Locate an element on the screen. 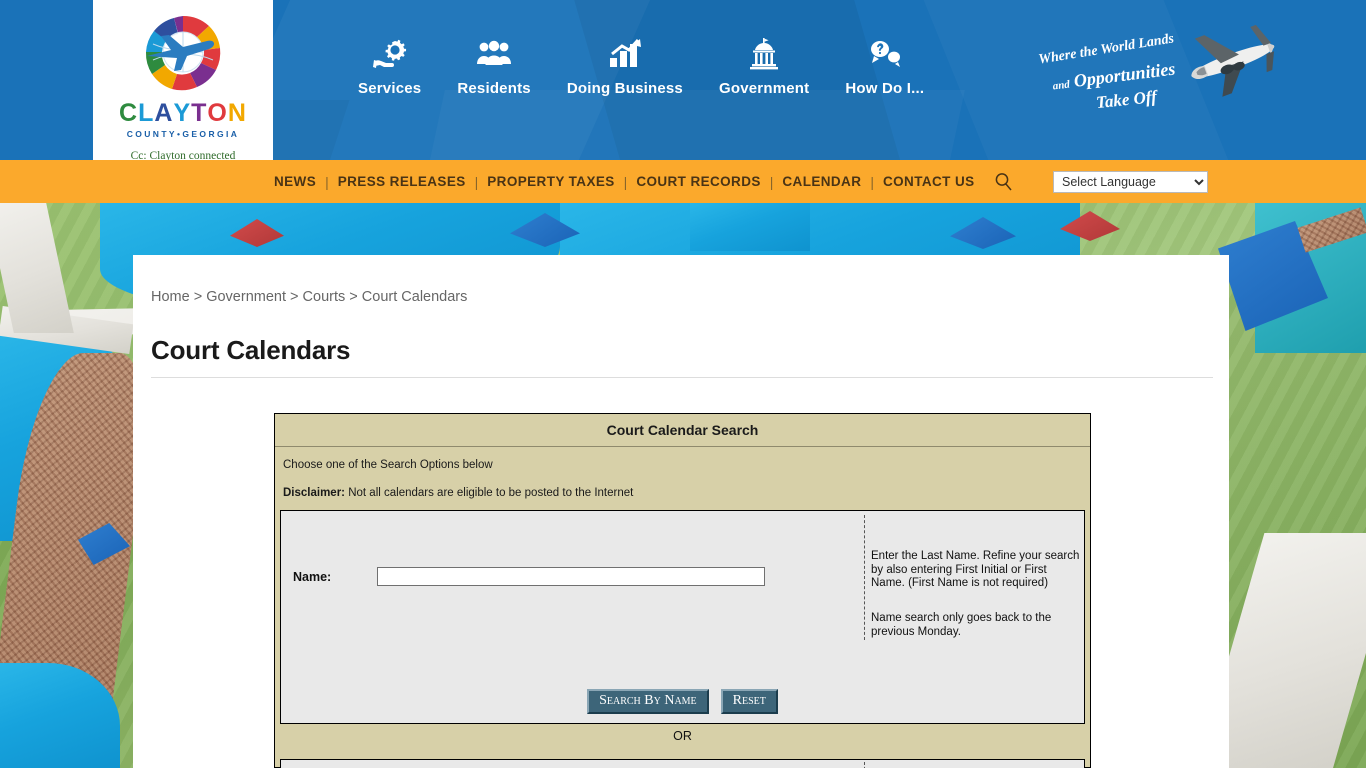  search-by-name-button: Search By Name is located at coordinates (648, 702).